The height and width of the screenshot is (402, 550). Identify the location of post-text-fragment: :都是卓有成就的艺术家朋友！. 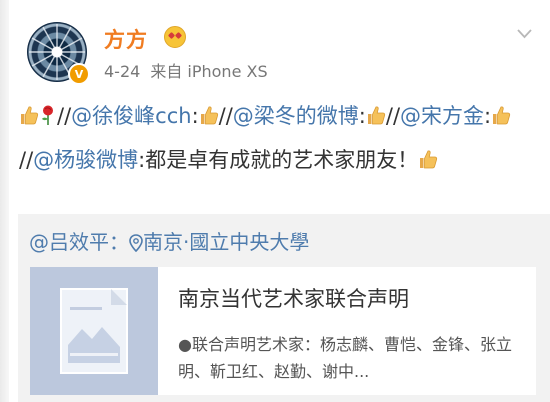
(278, 160).